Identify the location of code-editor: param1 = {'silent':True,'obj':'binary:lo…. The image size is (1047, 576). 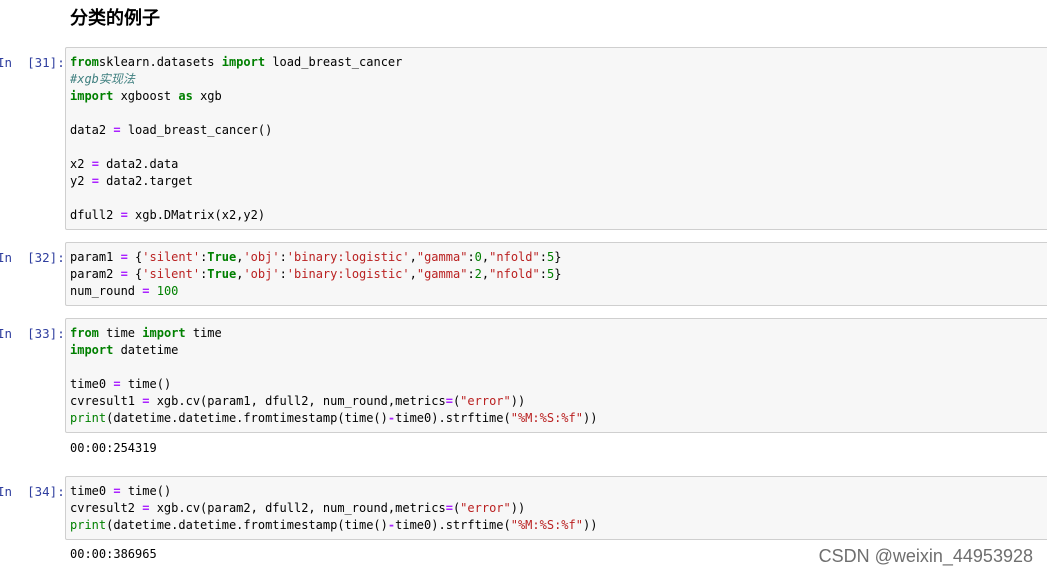
(558, 274).